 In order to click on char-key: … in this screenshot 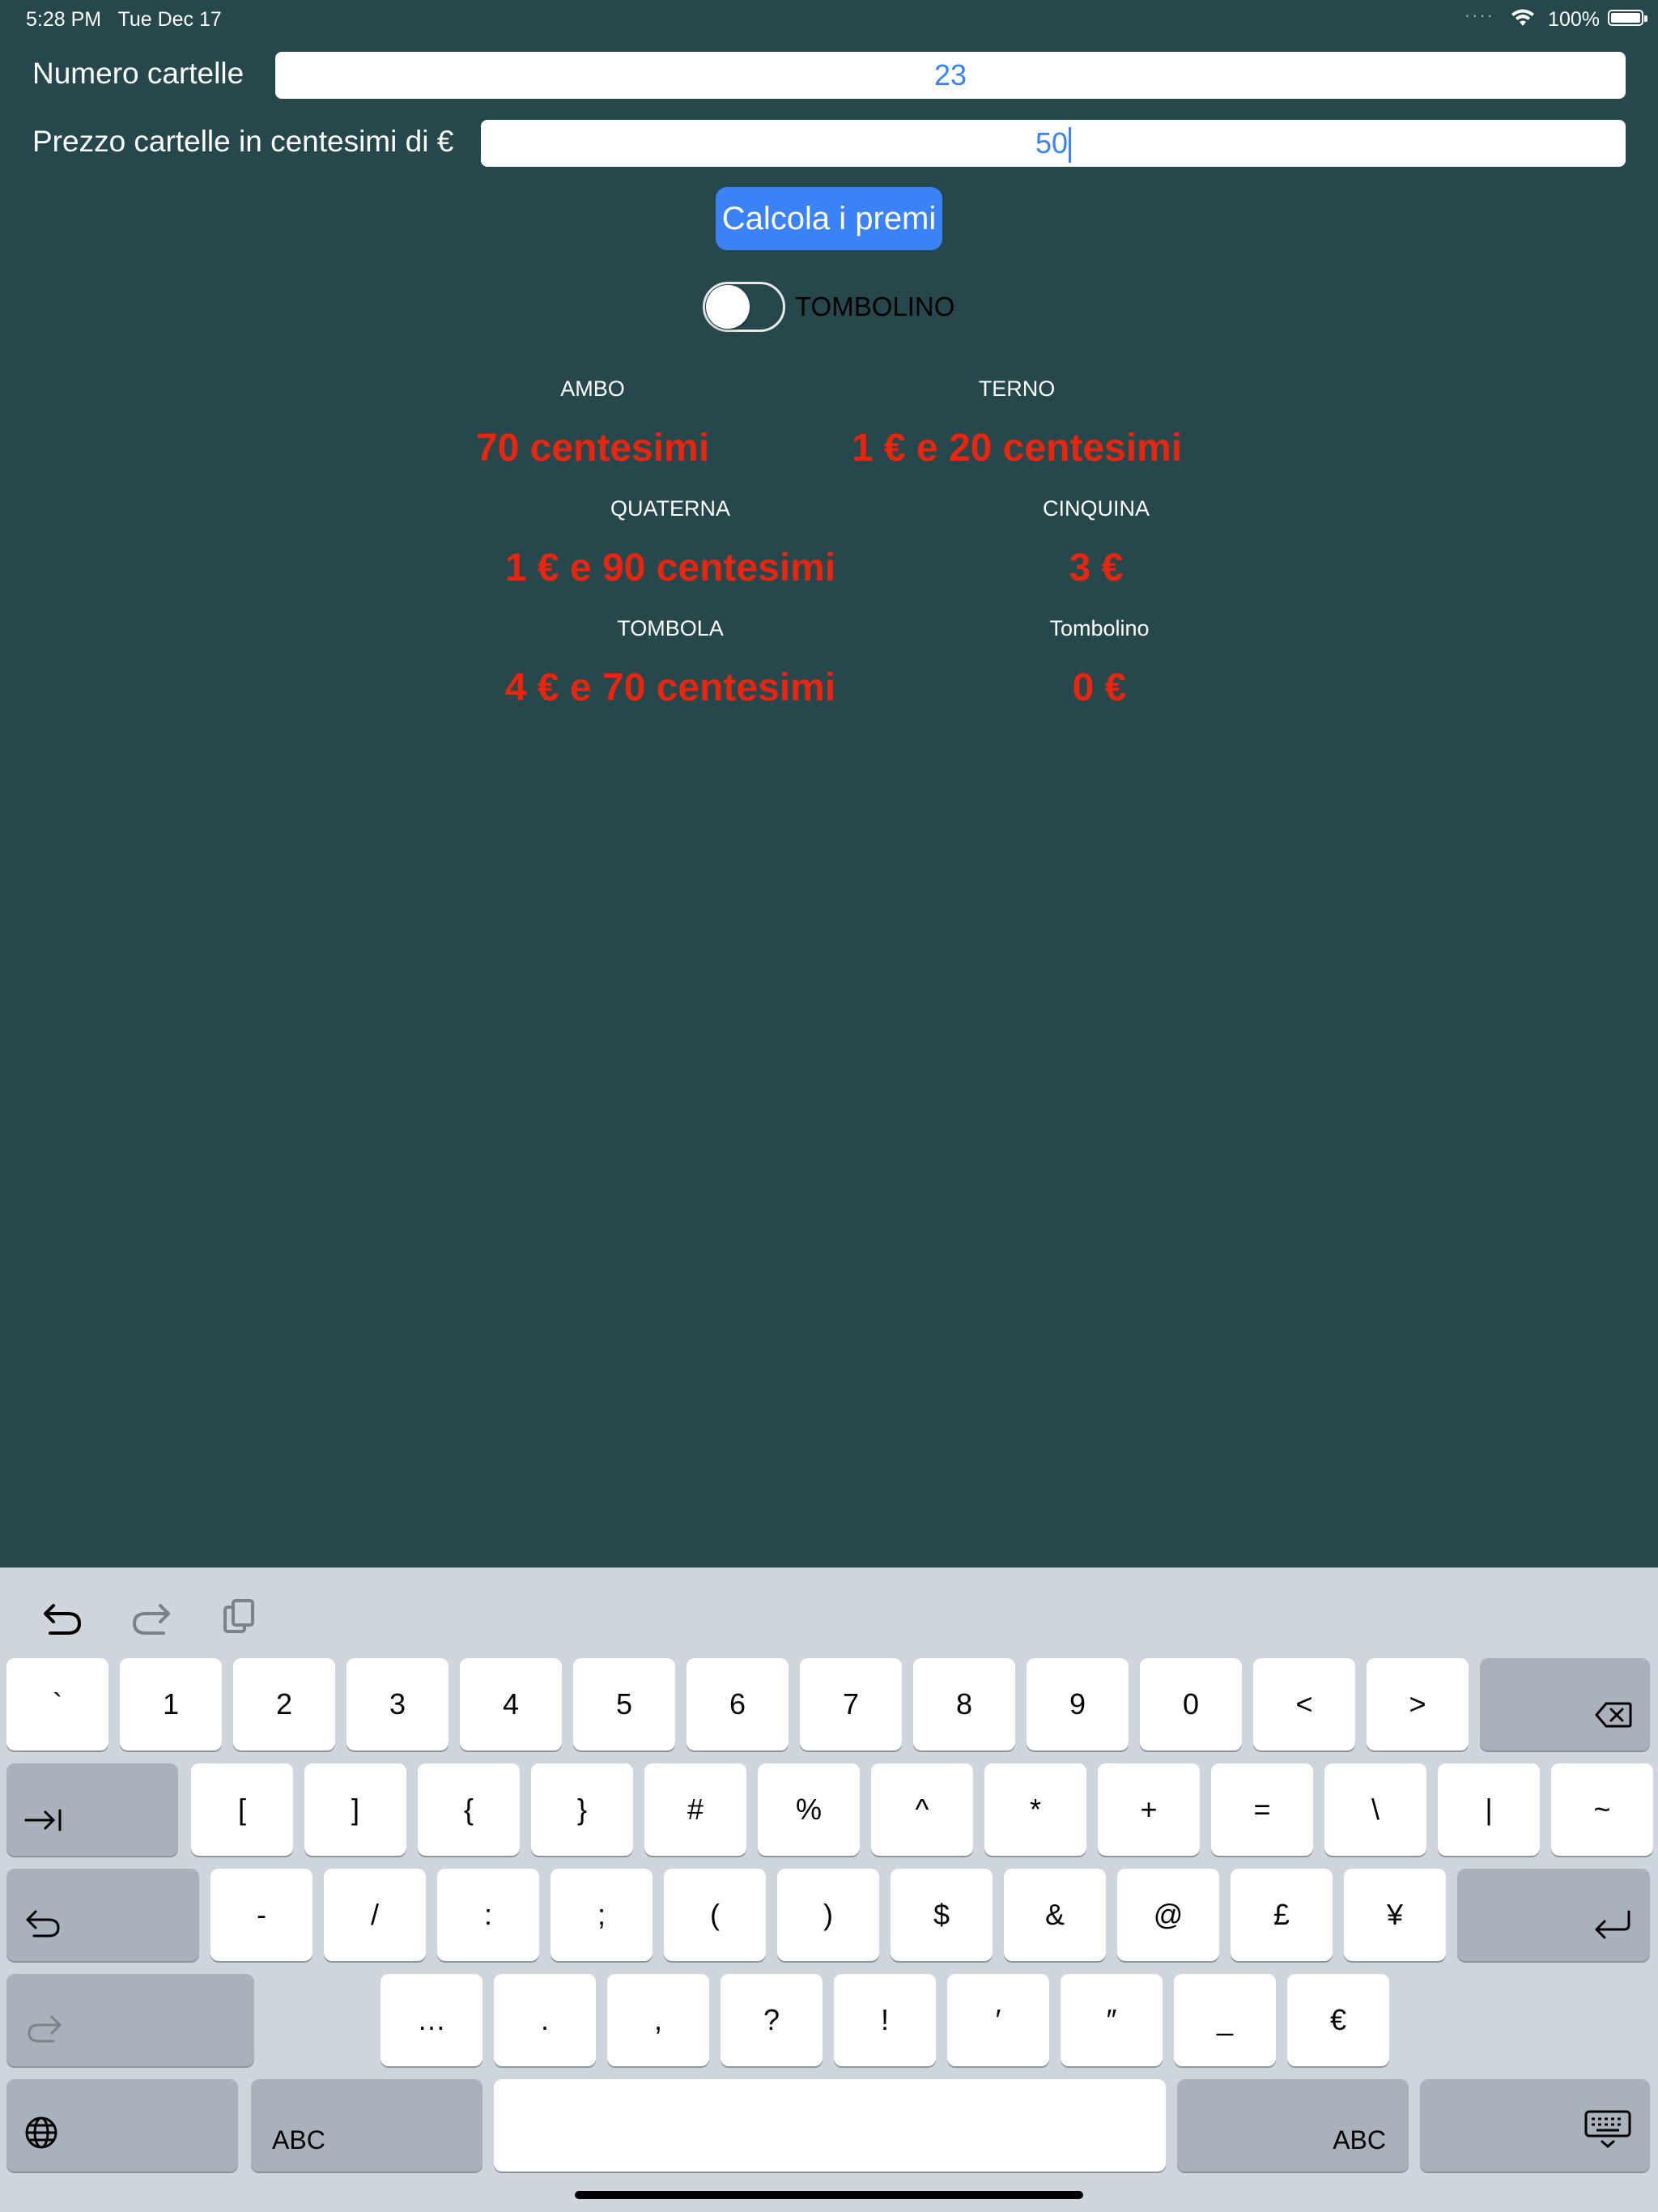, I will do `click(431, 2020)`.